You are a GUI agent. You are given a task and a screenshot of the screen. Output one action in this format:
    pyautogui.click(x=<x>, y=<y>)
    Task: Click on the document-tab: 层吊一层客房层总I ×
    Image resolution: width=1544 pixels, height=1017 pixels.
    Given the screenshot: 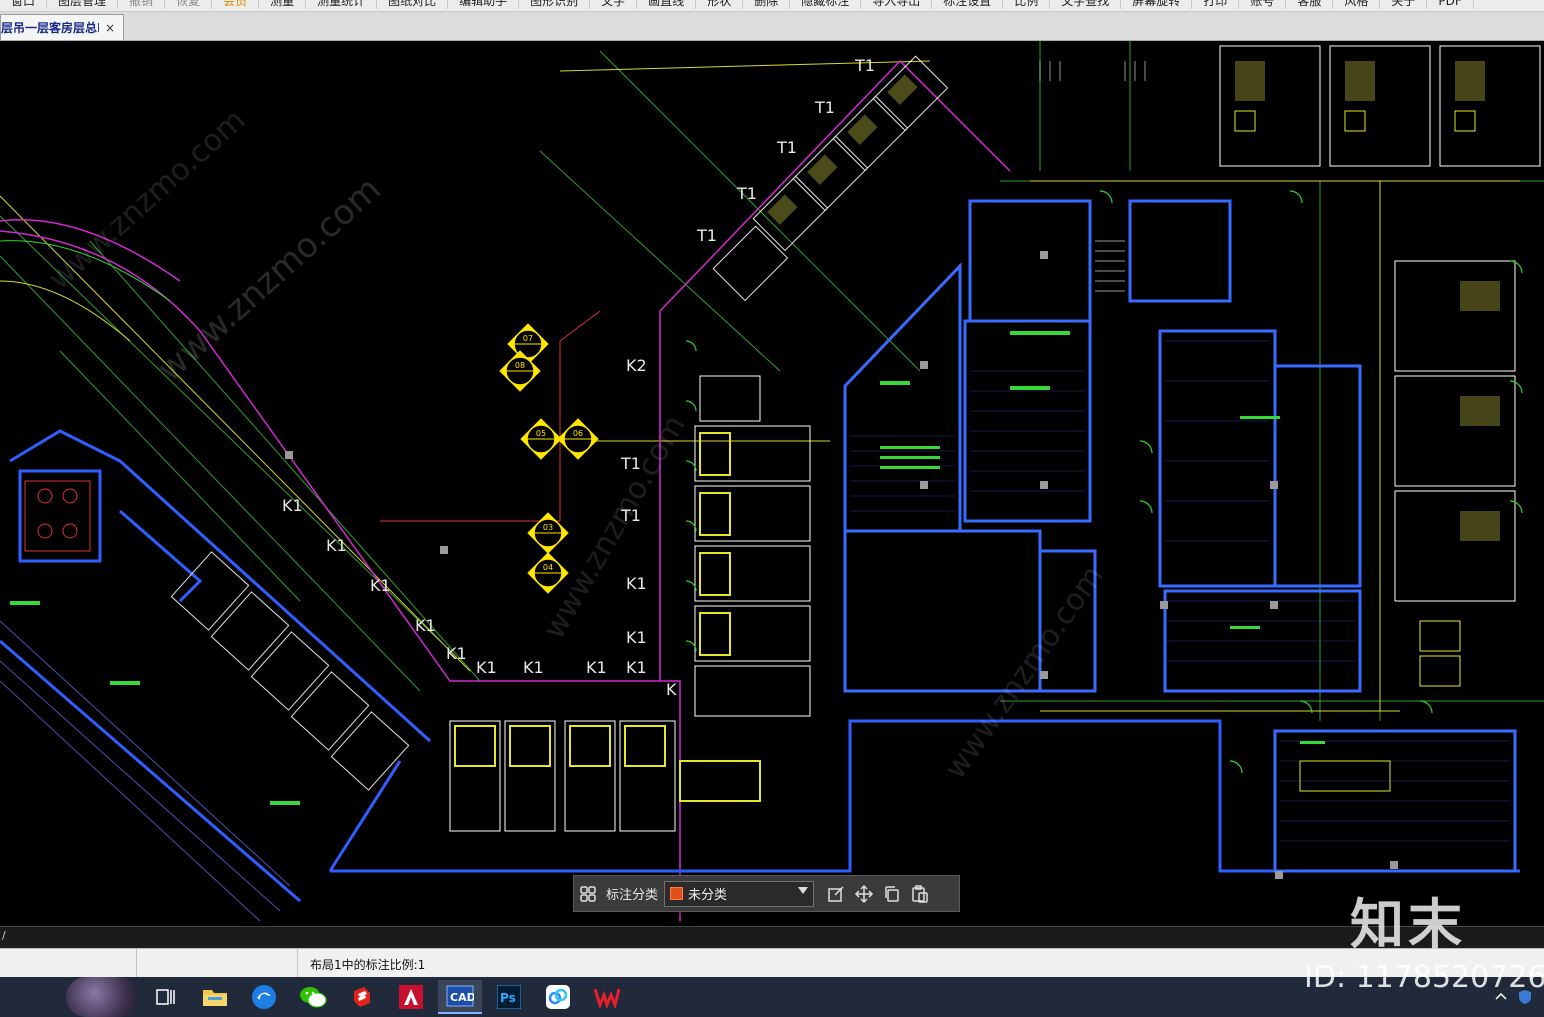 What is the action you would take?
    pyautogui.click(x=62, y=27)
    